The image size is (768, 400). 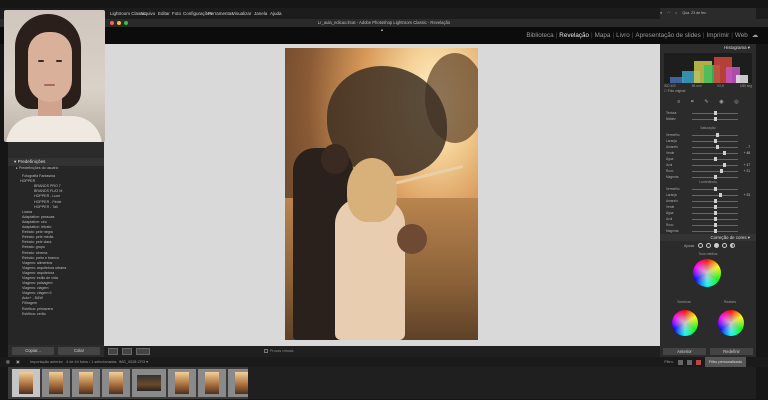 I want to click on menu-photo: Foto, so click(x=176, y=13).